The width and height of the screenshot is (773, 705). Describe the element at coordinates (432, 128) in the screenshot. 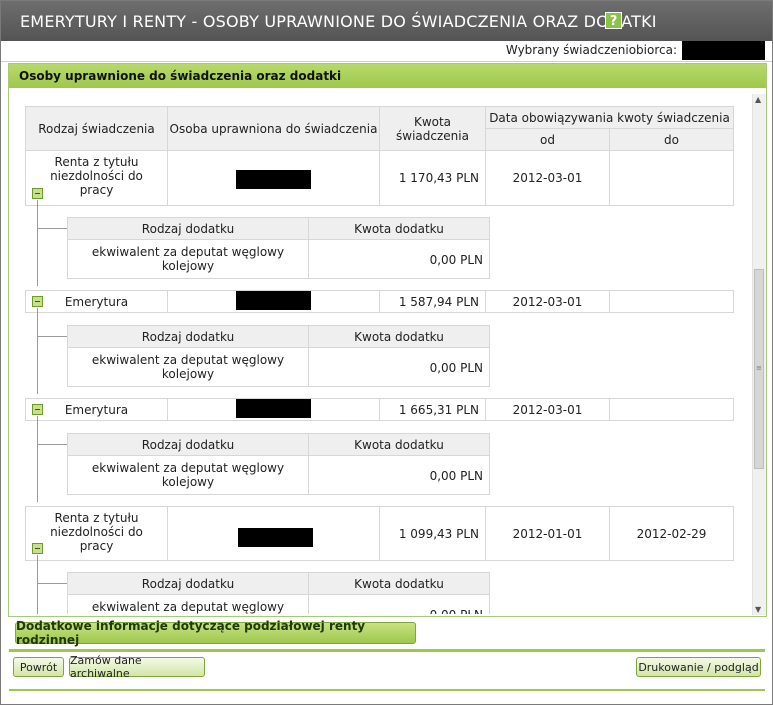

I see `header-benefit-amount: Kwota świadczenia` at that location.